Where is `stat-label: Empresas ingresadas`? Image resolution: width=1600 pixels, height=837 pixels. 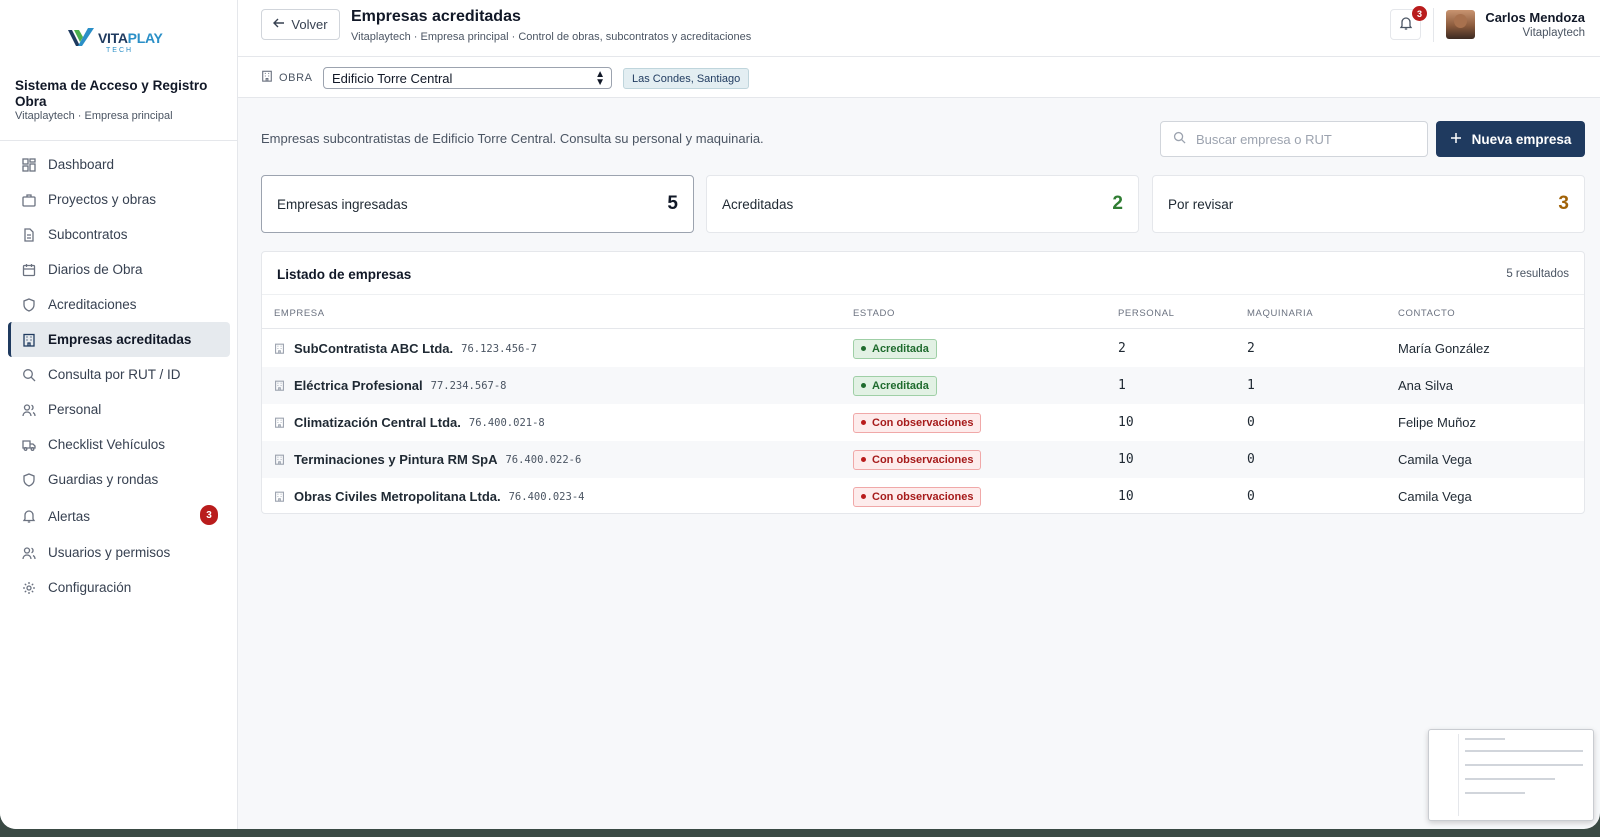 stat-label: Empresas ingresadas is located at coordinates (342, 204).